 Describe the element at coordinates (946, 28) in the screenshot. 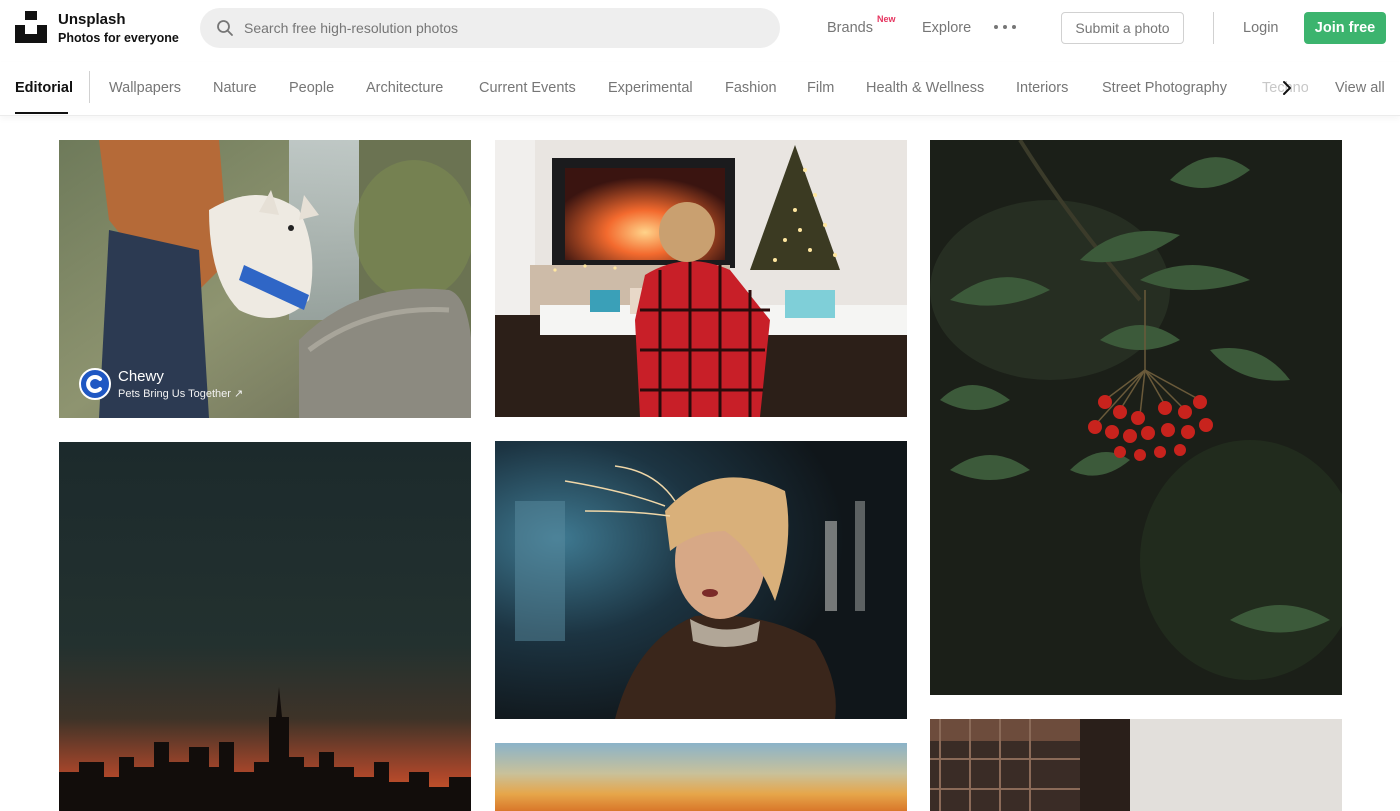

I see `nav-explore-link: Explore` at that location.